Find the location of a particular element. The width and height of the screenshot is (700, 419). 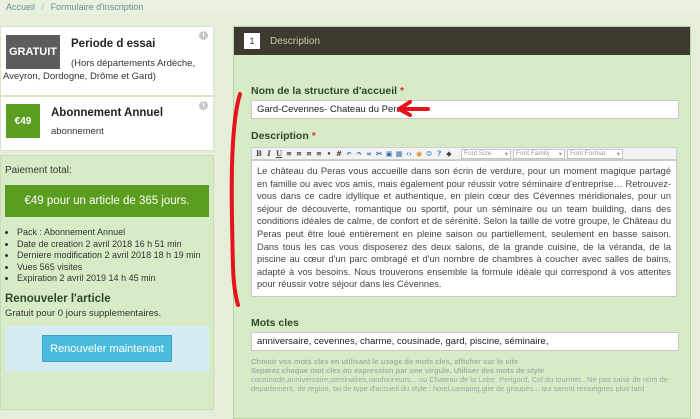

renew-box: Renouveler maintenant is located at coordinates (107, 348).